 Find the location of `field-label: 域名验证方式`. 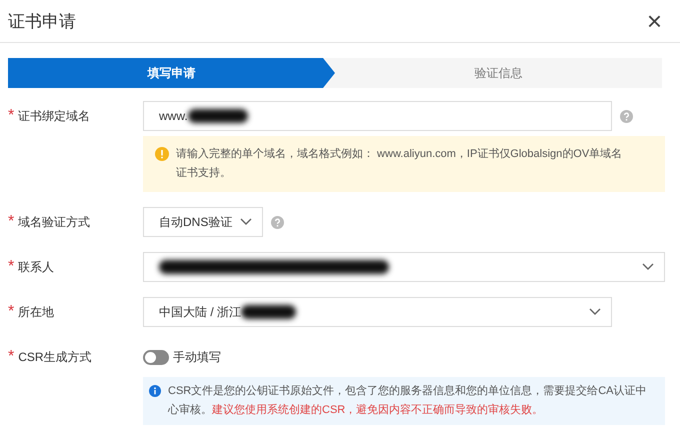

field-label: 域名验证方式 is located at coordinates (54, 222).